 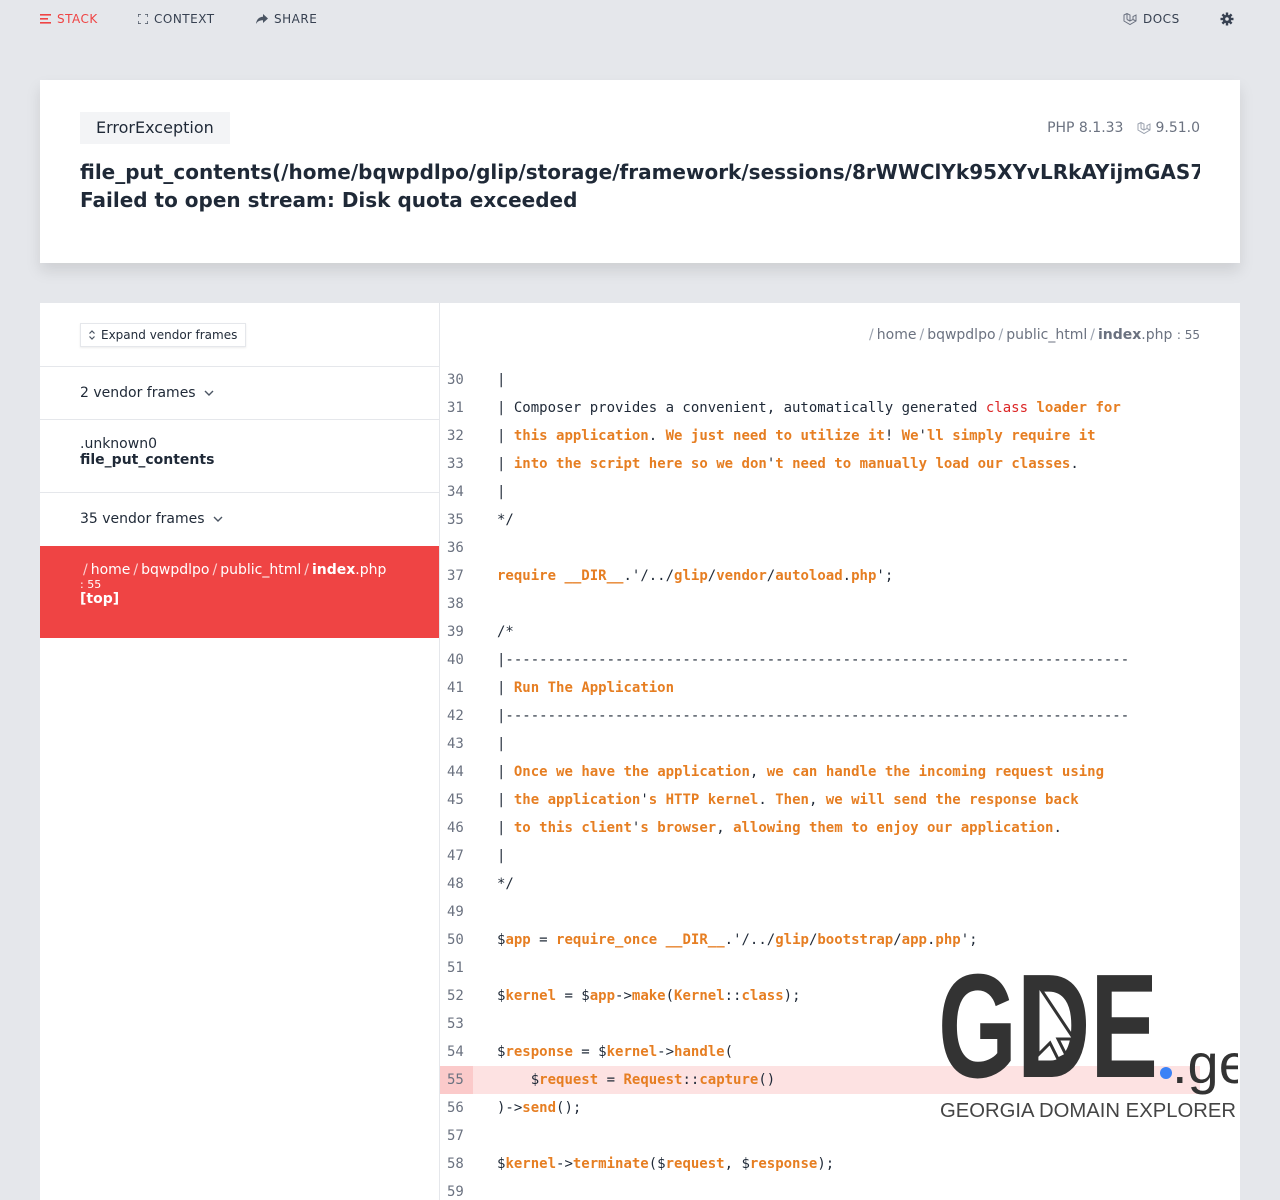 I want to click on line-number: 34, so click(x=455, y=492).